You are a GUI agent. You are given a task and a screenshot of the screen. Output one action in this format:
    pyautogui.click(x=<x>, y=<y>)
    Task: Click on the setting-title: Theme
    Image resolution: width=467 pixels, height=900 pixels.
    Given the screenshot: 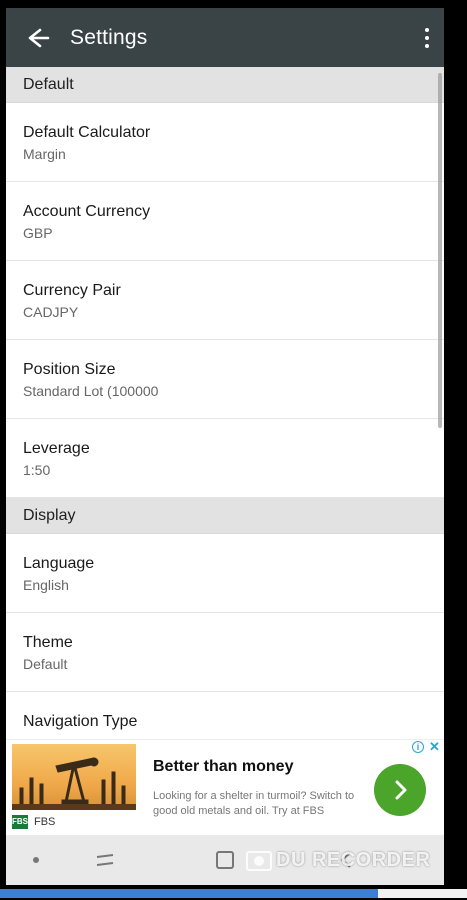 What is the action you would take?
    pyautogui.click(x=48, y=642)
    